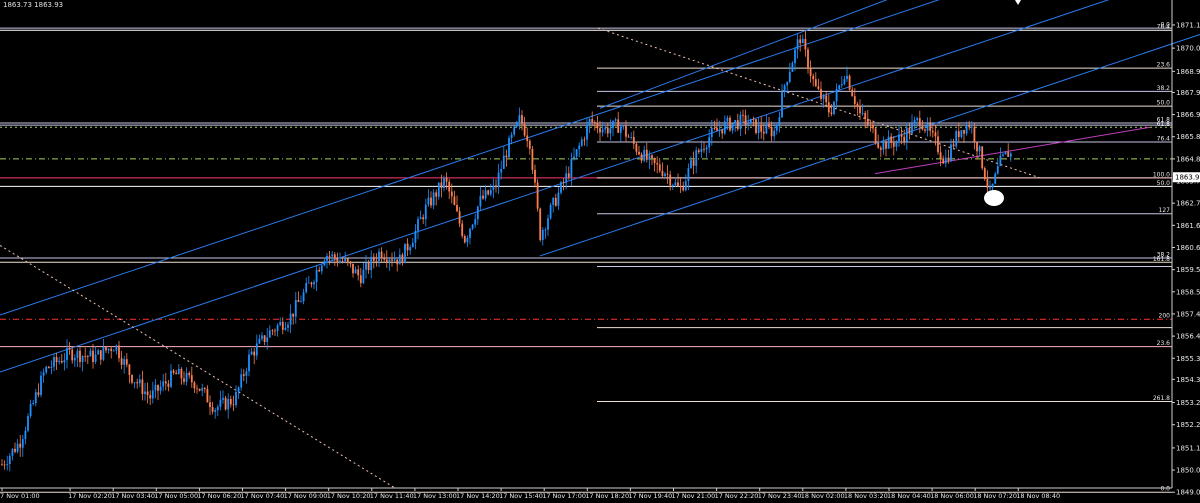 The width and height of the screenshot is (1200, 503). I want to click on time-tick-label-22: 18 Nov 07:20, so click(995, 496).